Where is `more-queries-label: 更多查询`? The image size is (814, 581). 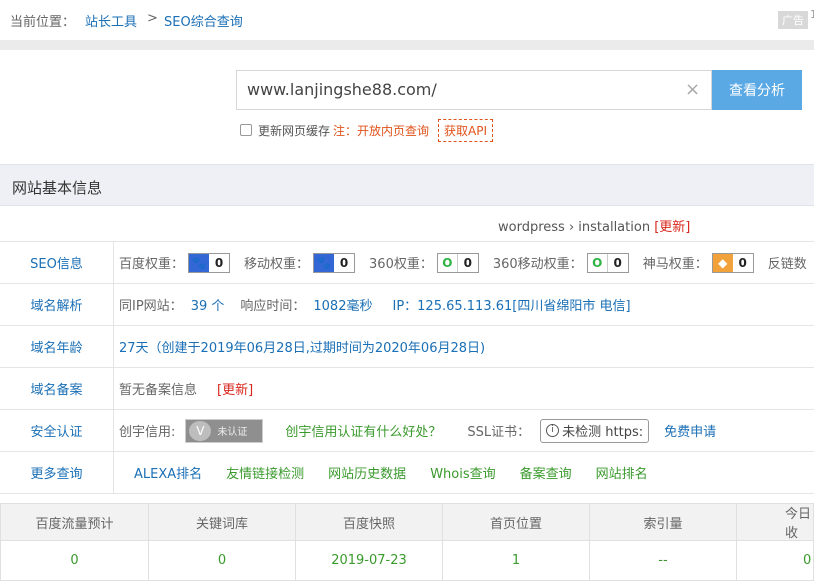
more-queries-label: 更多查询 is located at coordinates (57, 472).